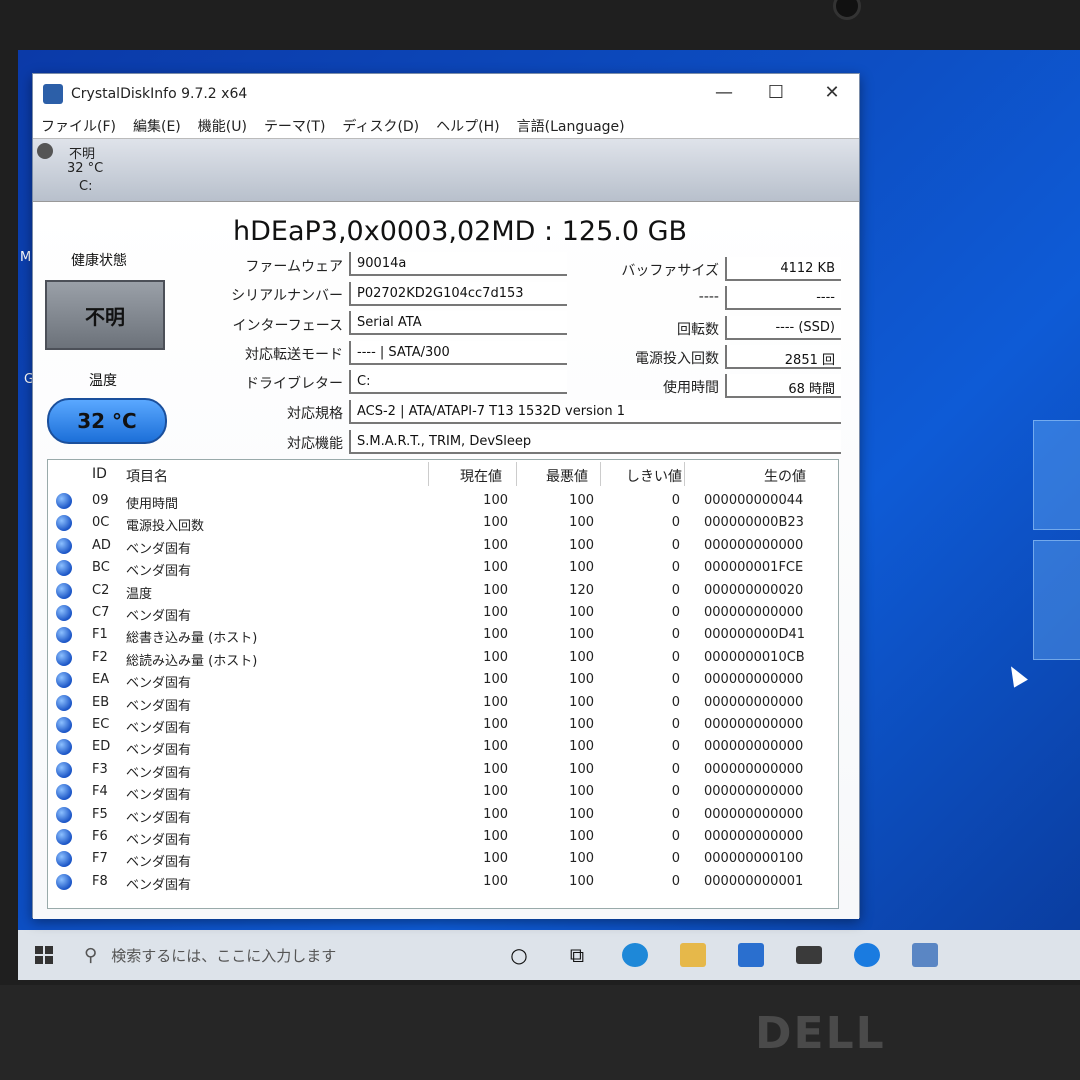  Describe the element at coordinates (567, 476) in the screenshot. I see `col-worst-header: 最悪値` at that location.